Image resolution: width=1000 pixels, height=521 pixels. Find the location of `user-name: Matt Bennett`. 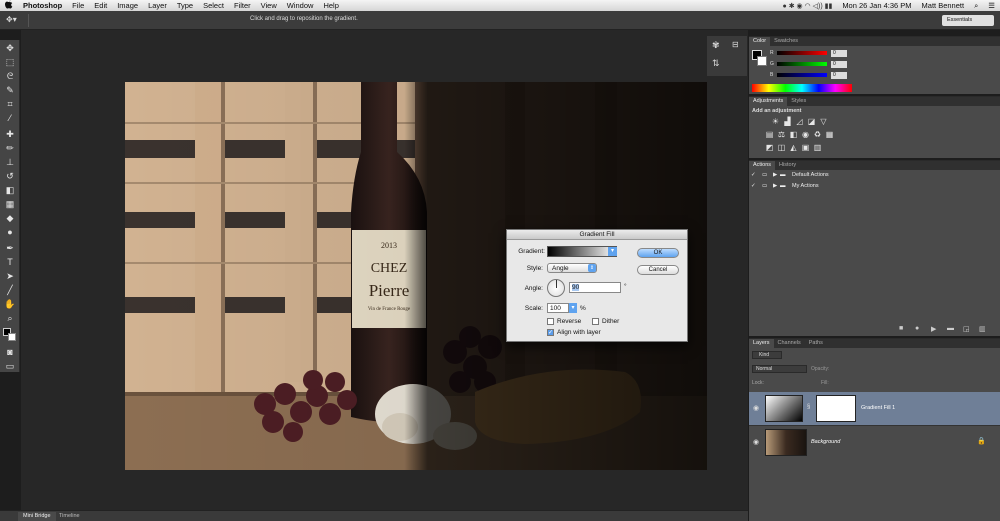

user-name: Matt Bennett is located at coordinates (943, 5).